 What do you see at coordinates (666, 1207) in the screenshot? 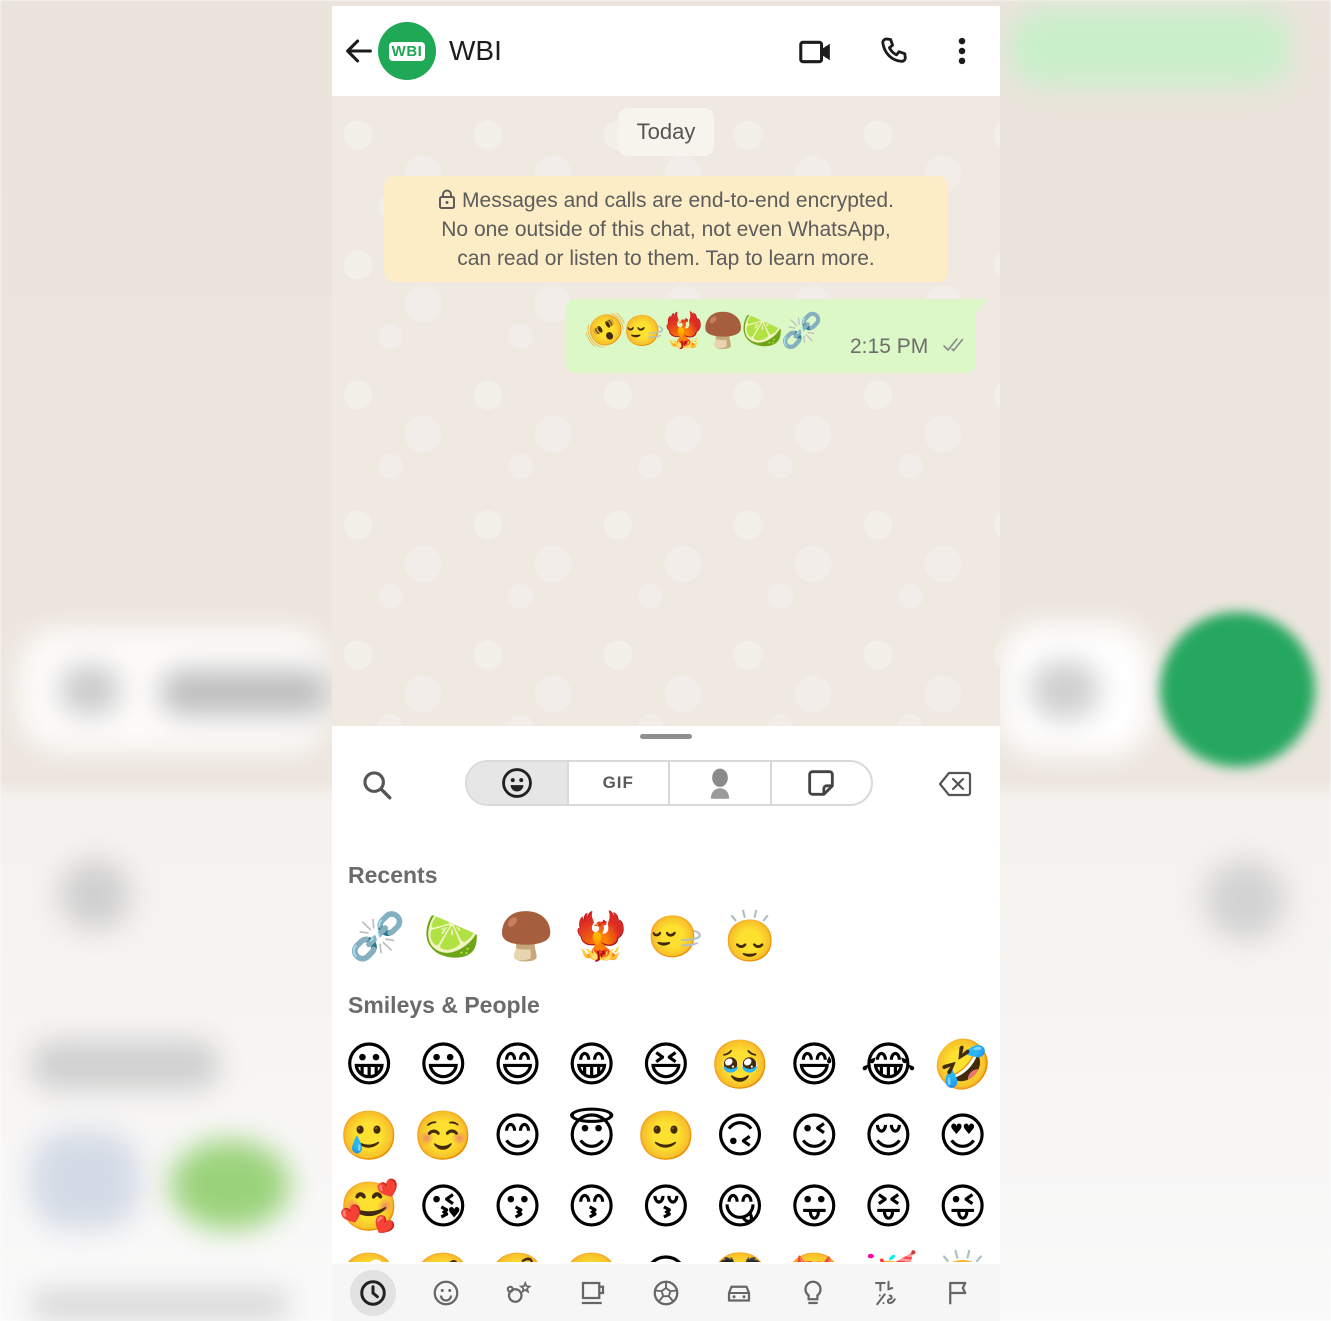
I see `emoji-button: 😚` at bounding box center [666, 1207].